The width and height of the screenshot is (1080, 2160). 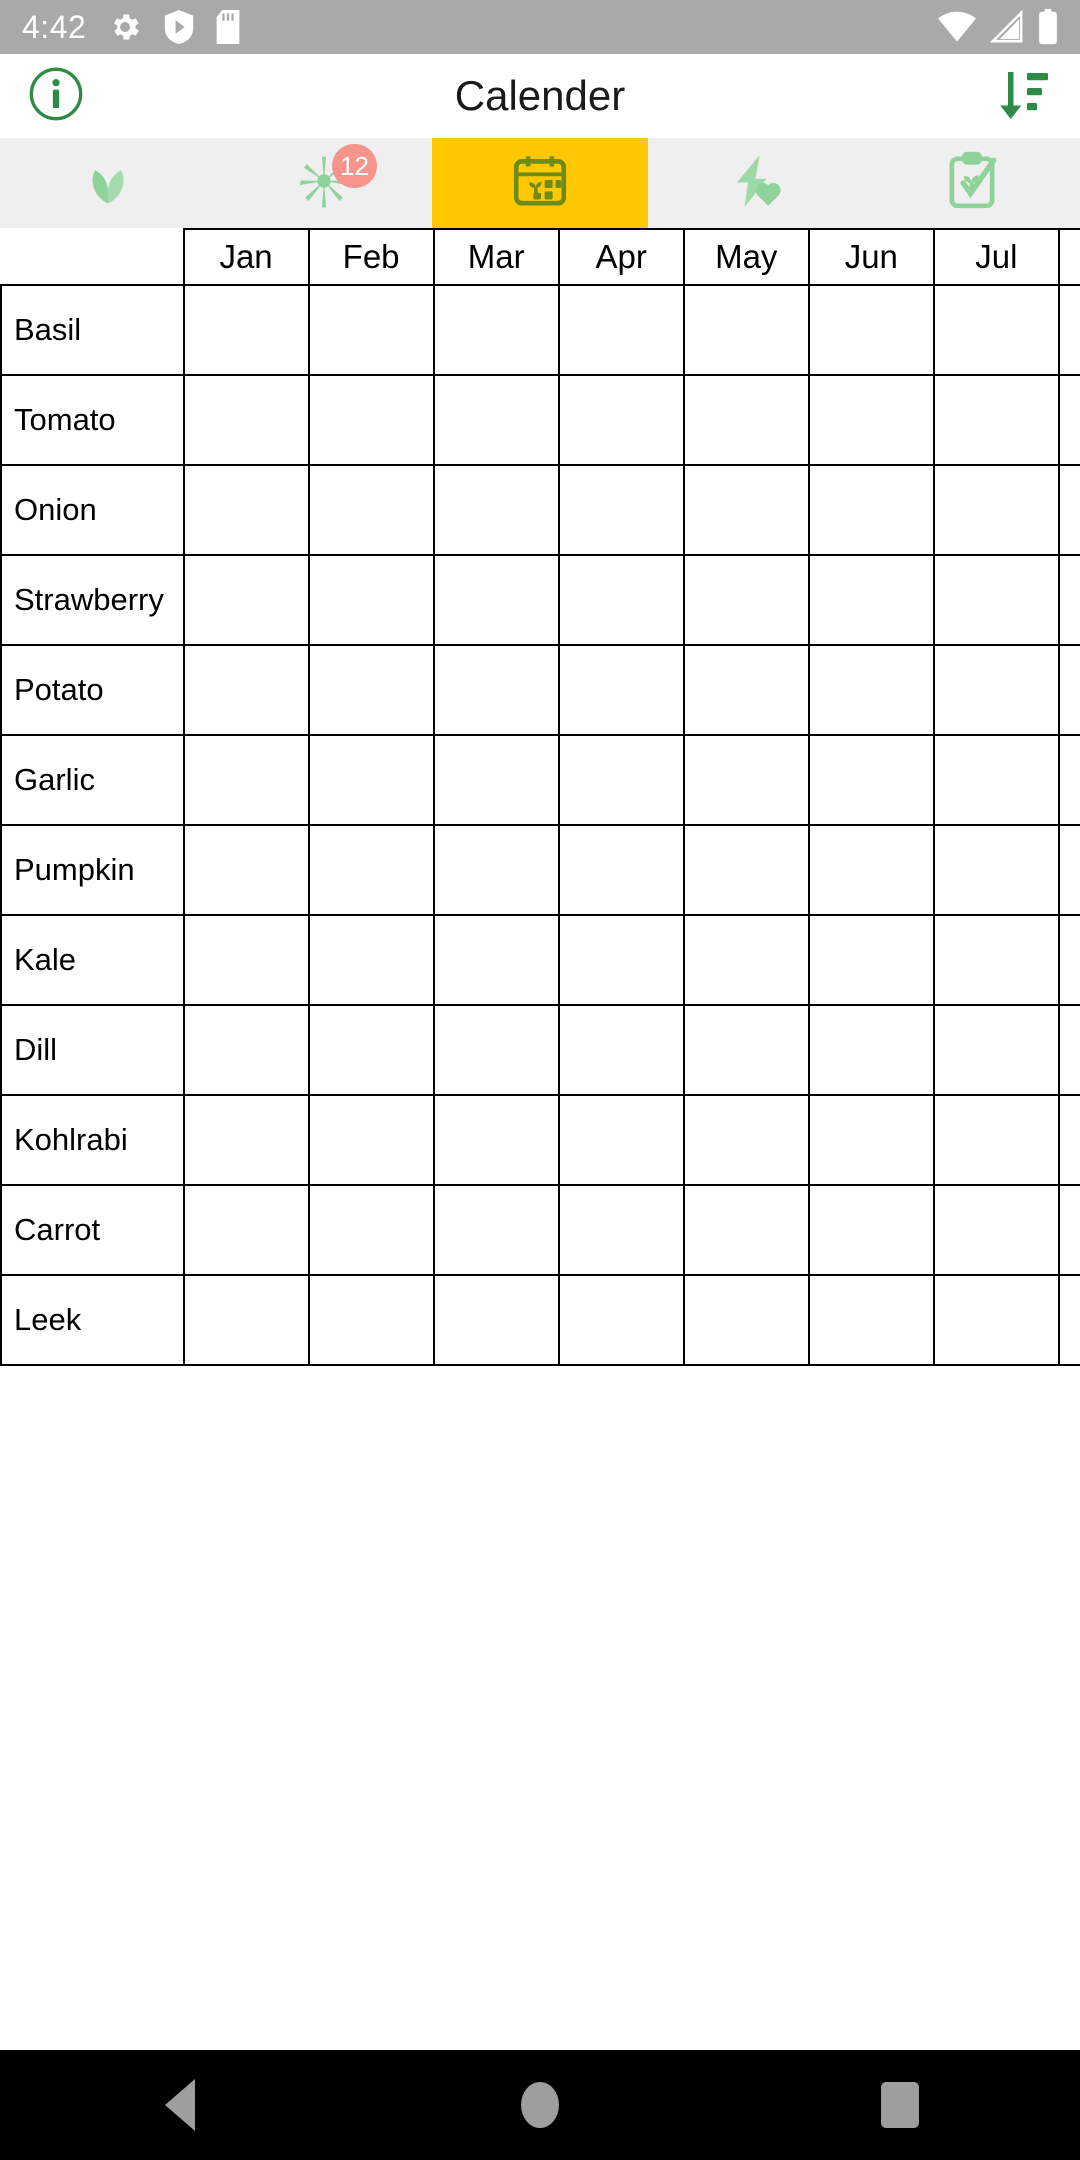 I want to click on table-row: Garlic Sowing Sowing Sowing, so click(x=540, y=780).